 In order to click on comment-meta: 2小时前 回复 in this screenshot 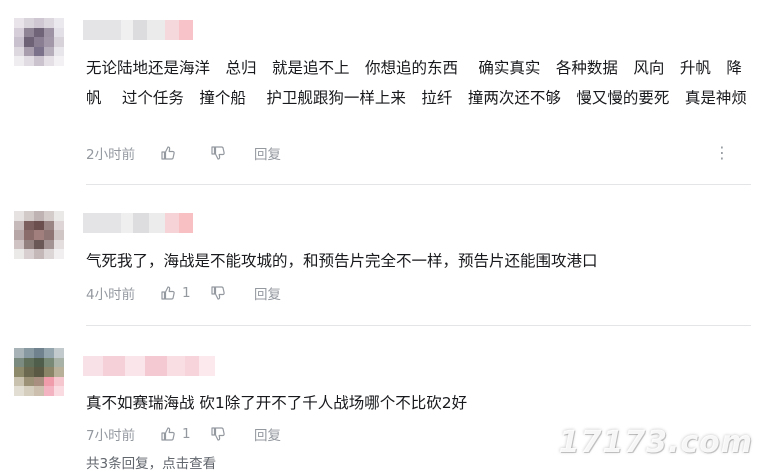, I will do `click(183, 153)`.